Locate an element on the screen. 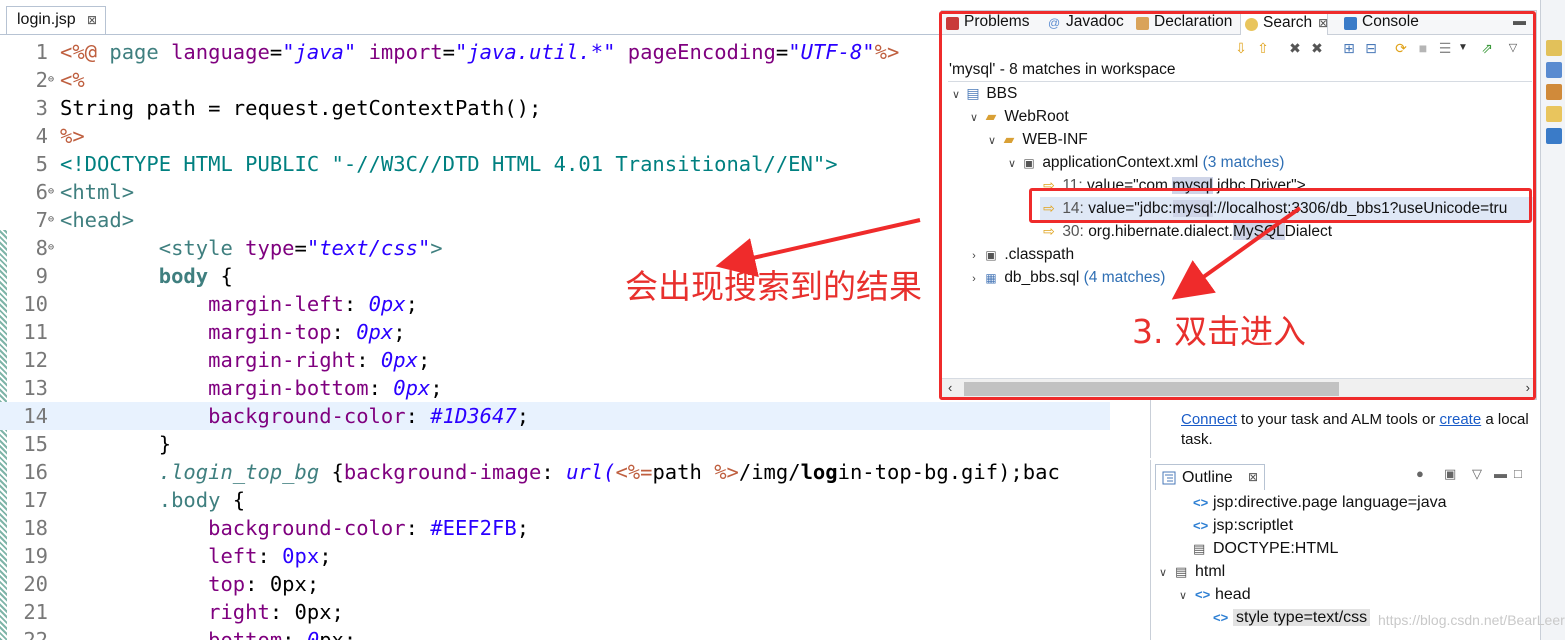  outline-item: ▤ DOCTYPE:HTML is located at coordinates (1257, 551).